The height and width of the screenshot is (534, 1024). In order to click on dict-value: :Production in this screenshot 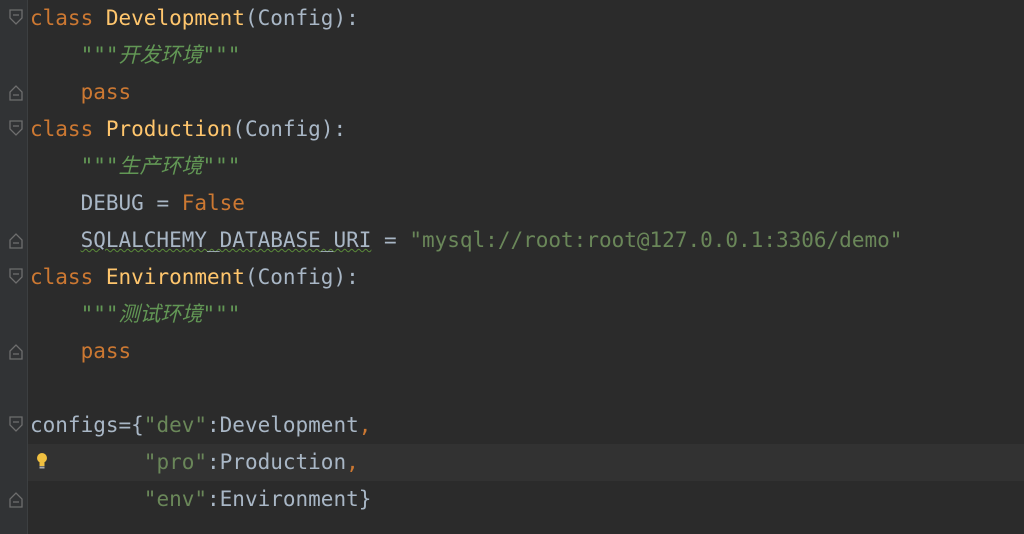, I will do `click(277, 462)`.